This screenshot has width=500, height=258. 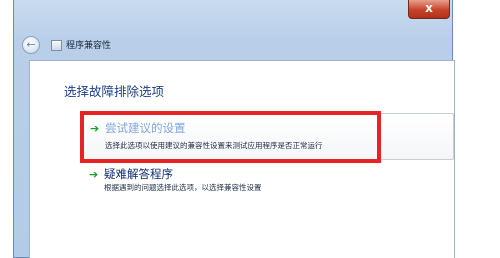 I want to click on option-title: 尝试建议的设置, so click(x=145, y=128).